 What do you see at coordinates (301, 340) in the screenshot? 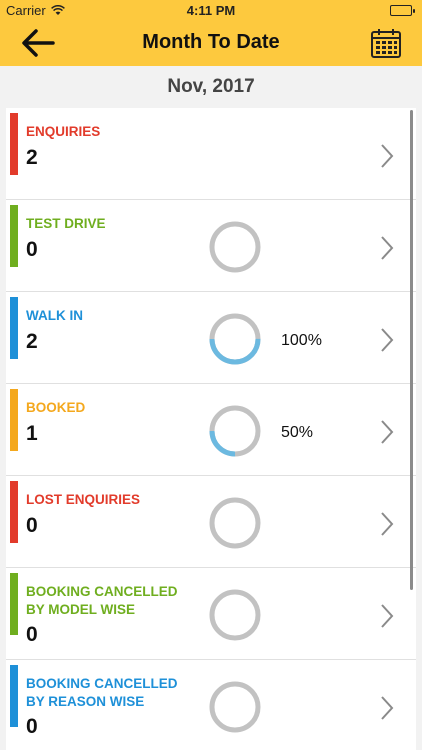
I see `row-percent: 100%` at bounding box center [301, 340].